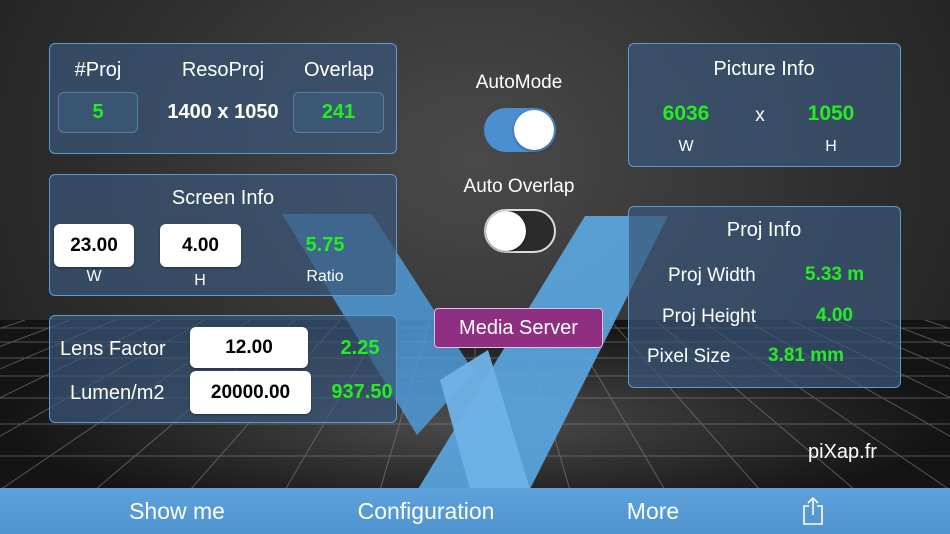 The width and height of the screenshot is (950, 534). I want to click on pixap-watermark: piXap.fr, so click(842, 452).